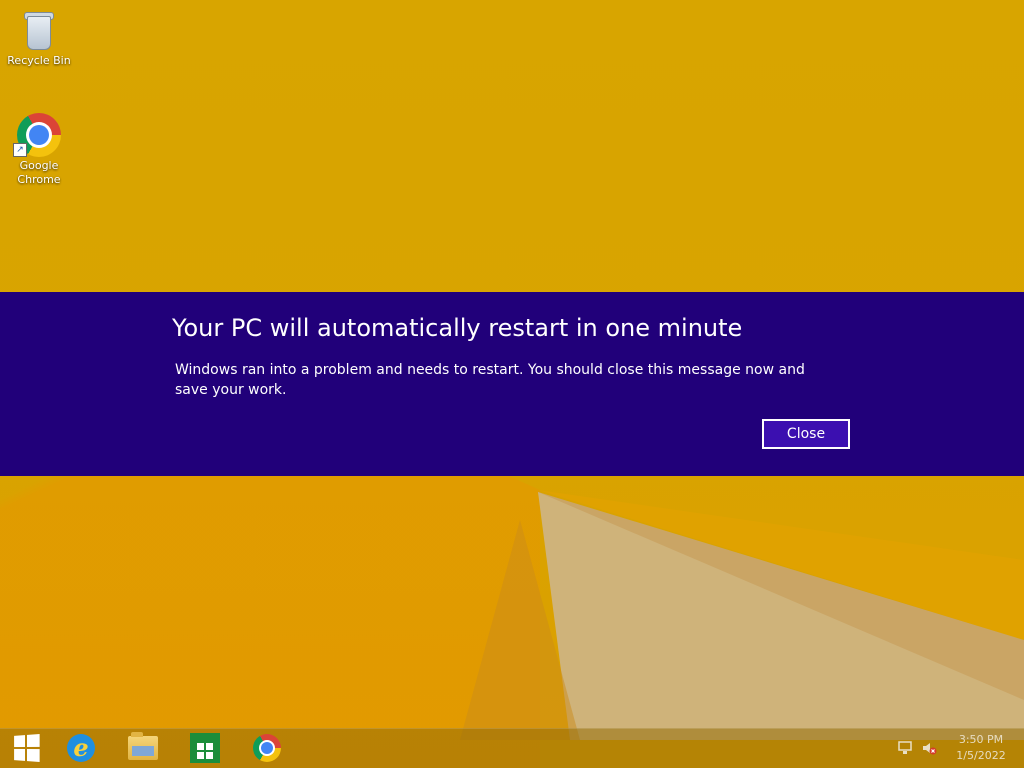 The height and width of the screenshot is (768, 1024). I want to click on start-button, so click(26, 748).